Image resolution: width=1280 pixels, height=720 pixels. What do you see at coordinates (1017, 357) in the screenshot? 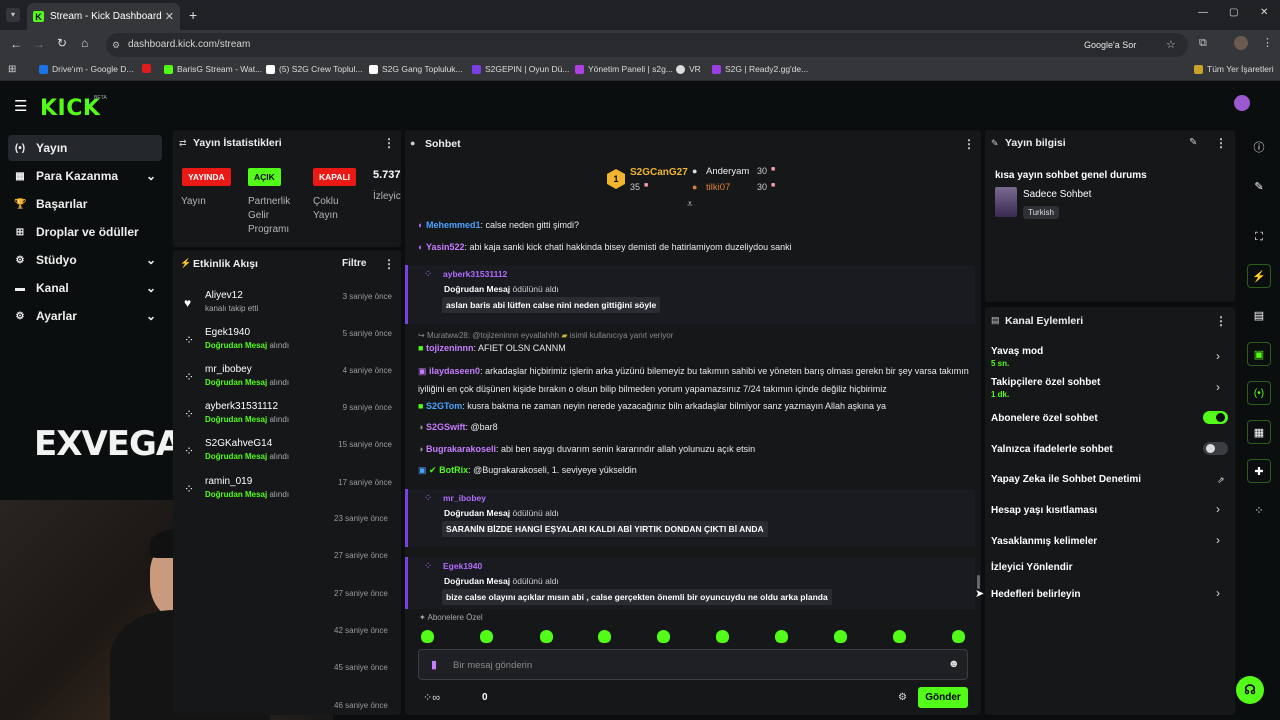
I see `slow-mode-row: Yavaş mod 5 sn.` at bounding box center [1017, 357].